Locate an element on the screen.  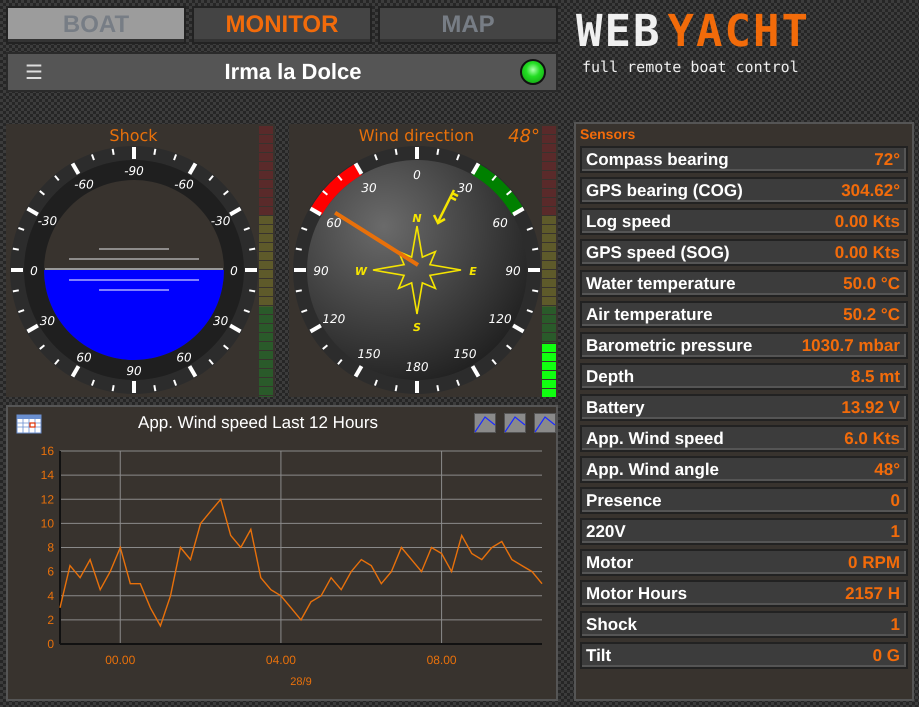
logo-tagline: full remote boat control is located at coordinates (691, 67).